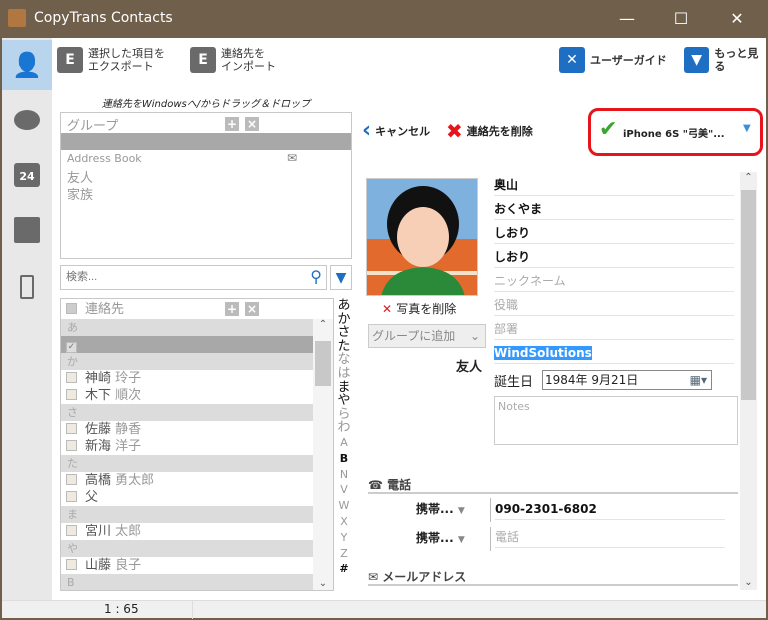 Image resolution: width=768 pixels, height=620 pixels. What do you see at coordinates (206, 141) in the screenshot?
I see `group-row-selected` at bounding box center [206, 141].